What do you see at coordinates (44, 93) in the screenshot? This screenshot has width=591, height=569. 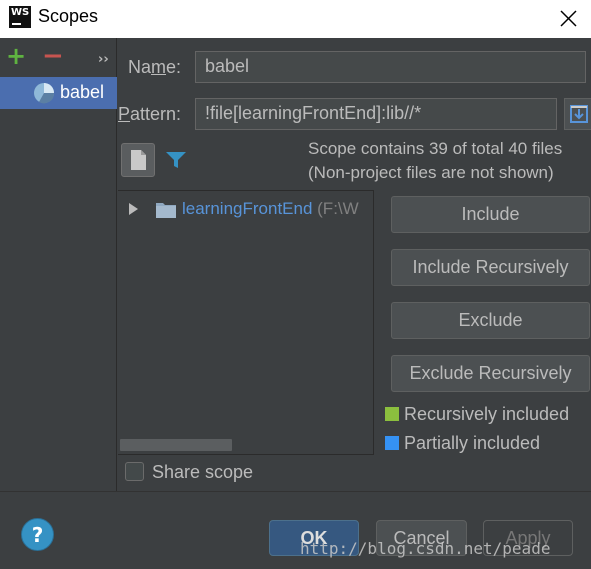 I see `scope-pie-icon` at bounding box center [44, 93].